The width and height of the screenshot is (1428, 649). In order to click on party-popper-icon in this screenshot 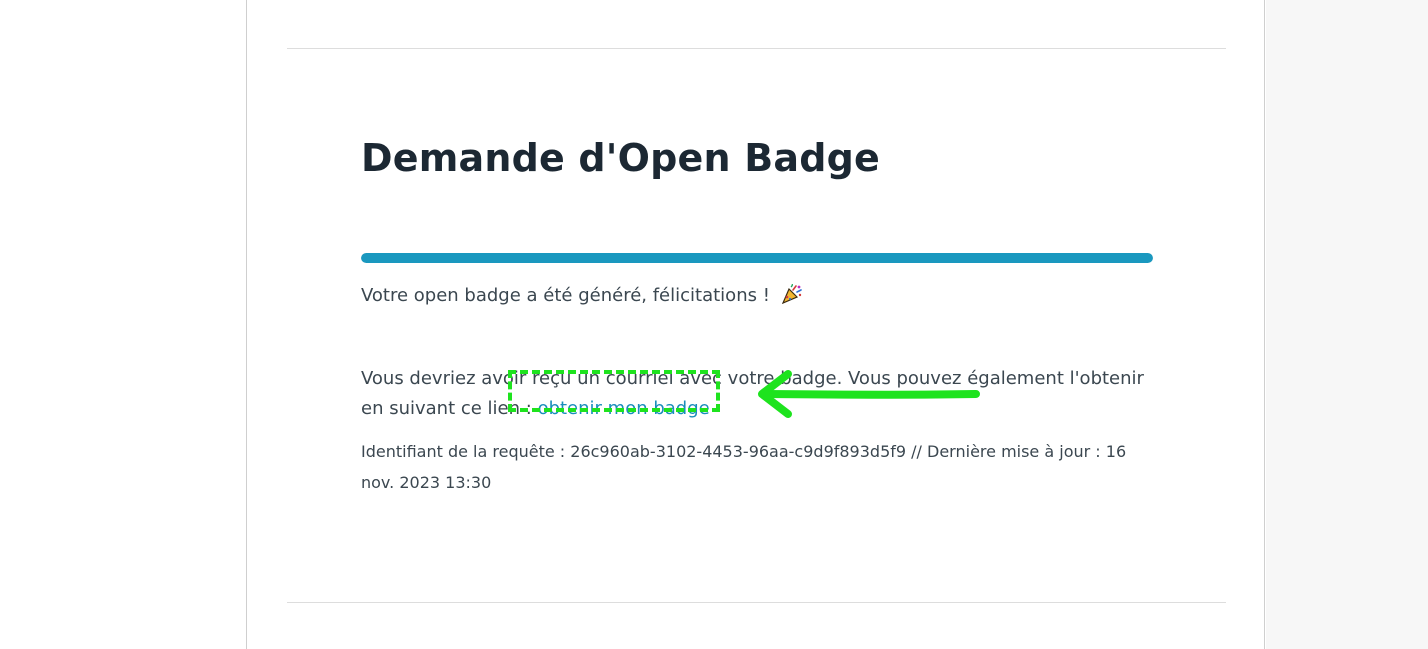, I will do `click(791, 294)`.